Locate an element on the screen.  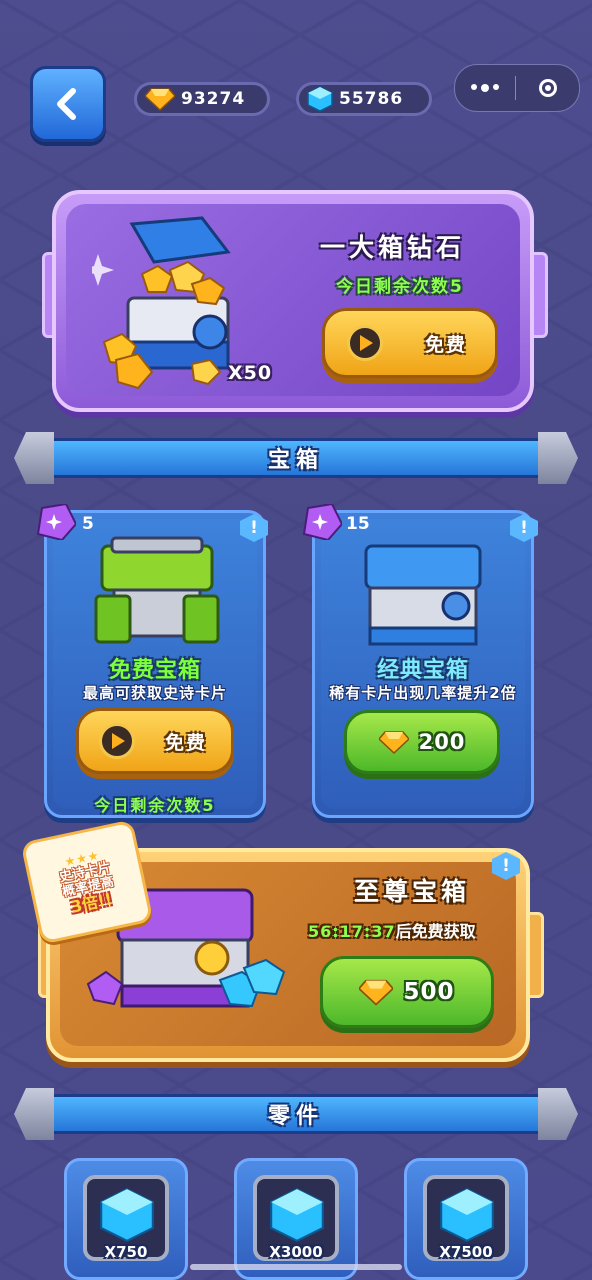
diamond-offer-title: 一大箱钻石 is located at coordinates (393, 247).